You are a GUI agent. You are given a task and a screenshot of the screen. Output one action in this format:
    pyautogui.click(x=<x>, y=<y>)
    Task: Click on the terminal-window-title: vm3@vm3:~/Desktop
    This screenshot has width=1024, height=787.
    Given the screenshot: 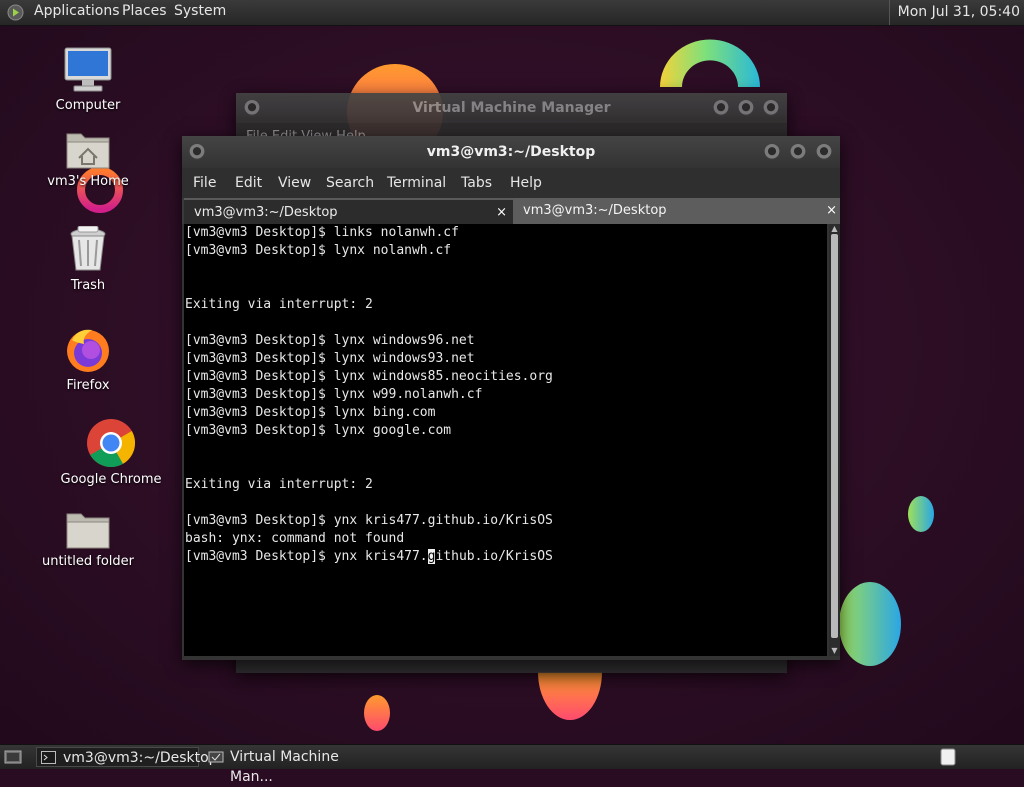 What is the action you would take?
    pyautogui.click(x=511, y=152)
    